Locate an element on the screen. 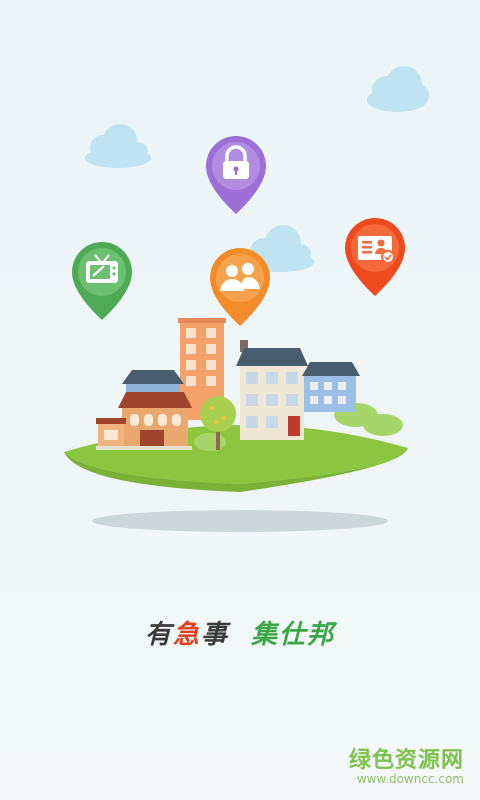  slogan: 有急事 集仕邦 is located at coordinates (240, 632).